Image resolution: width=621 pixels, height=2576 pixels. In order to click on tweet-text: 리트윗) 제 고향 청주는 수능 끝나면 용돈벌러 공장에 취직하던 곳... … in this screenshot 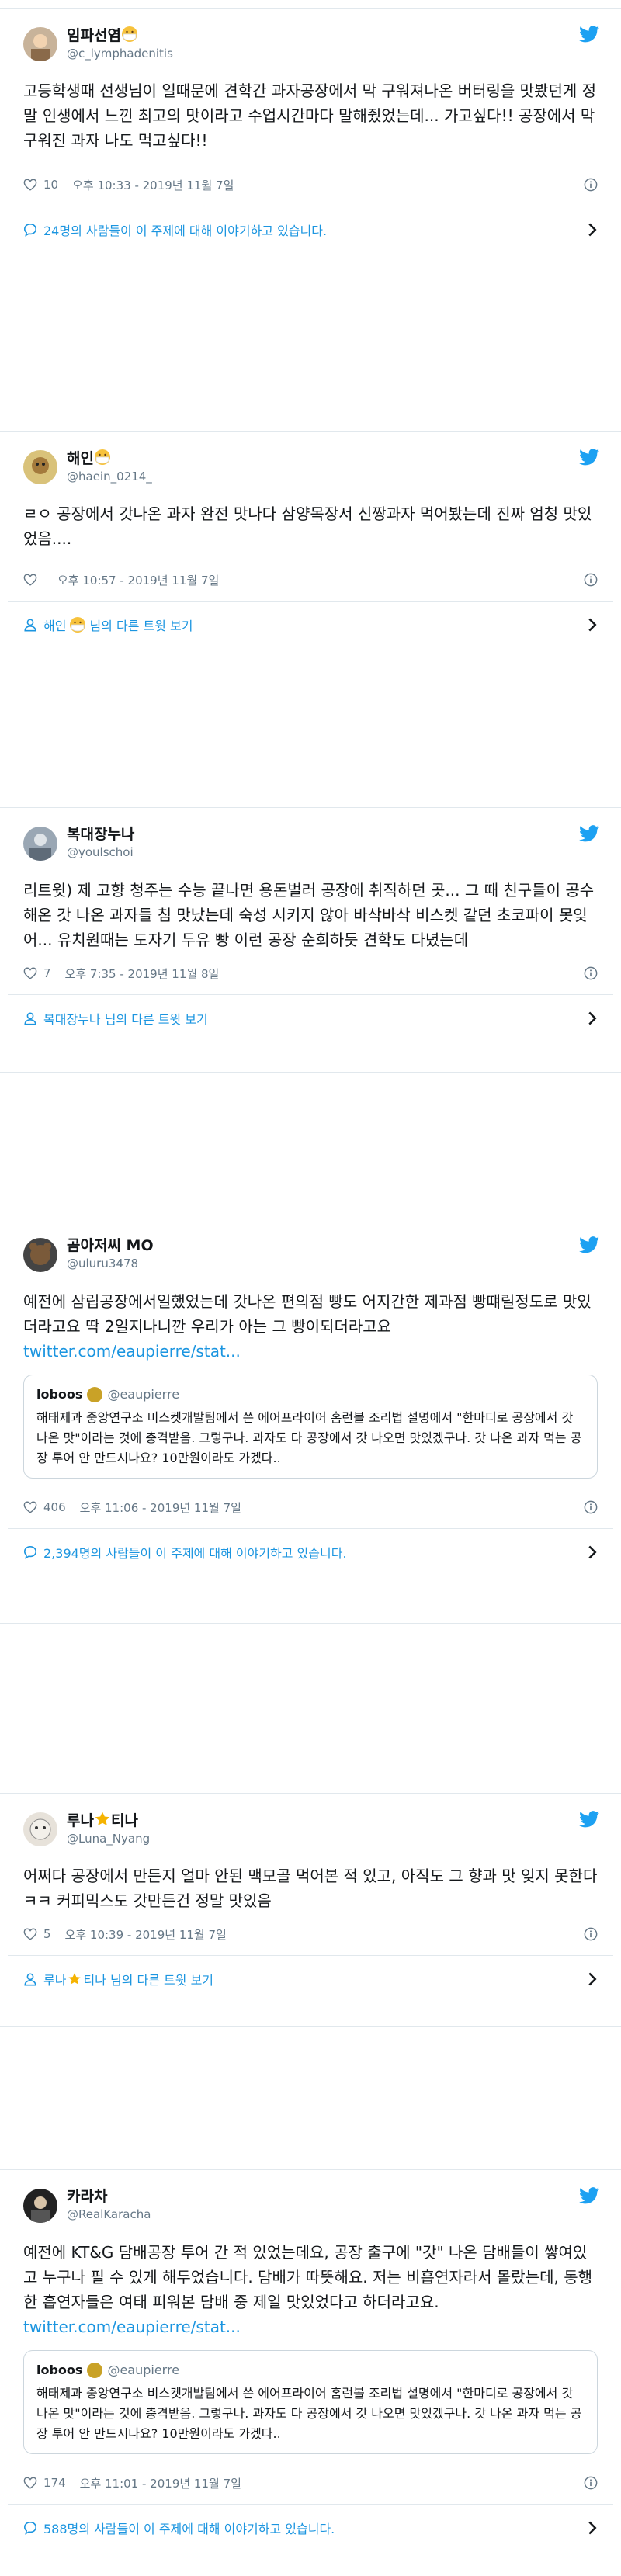, I will do `click(309, 915)`.